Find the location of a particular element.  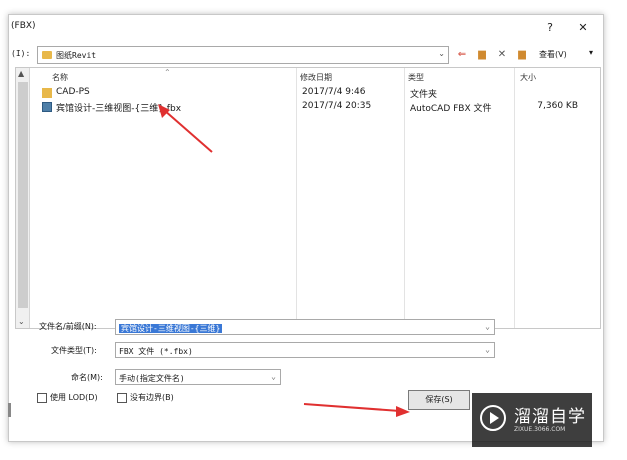

file-name: CAD-PS is located at coordinates (73, 92).